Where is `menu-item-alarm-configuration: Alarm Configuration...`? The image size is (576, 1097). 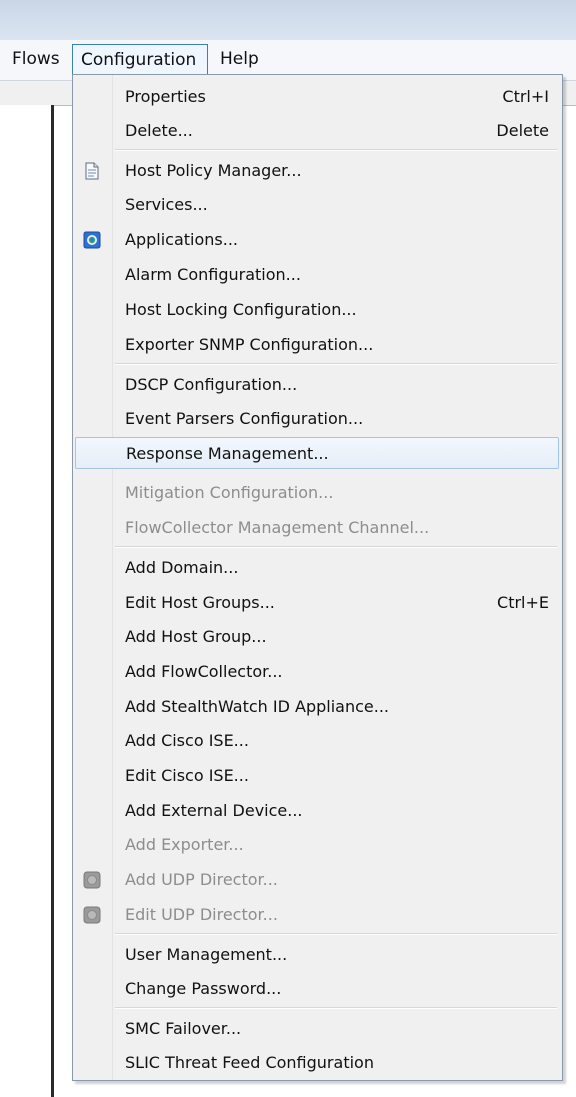
menu-item-alarm-configuration: Alarm Configuration... is located at coordinates (317, 275).